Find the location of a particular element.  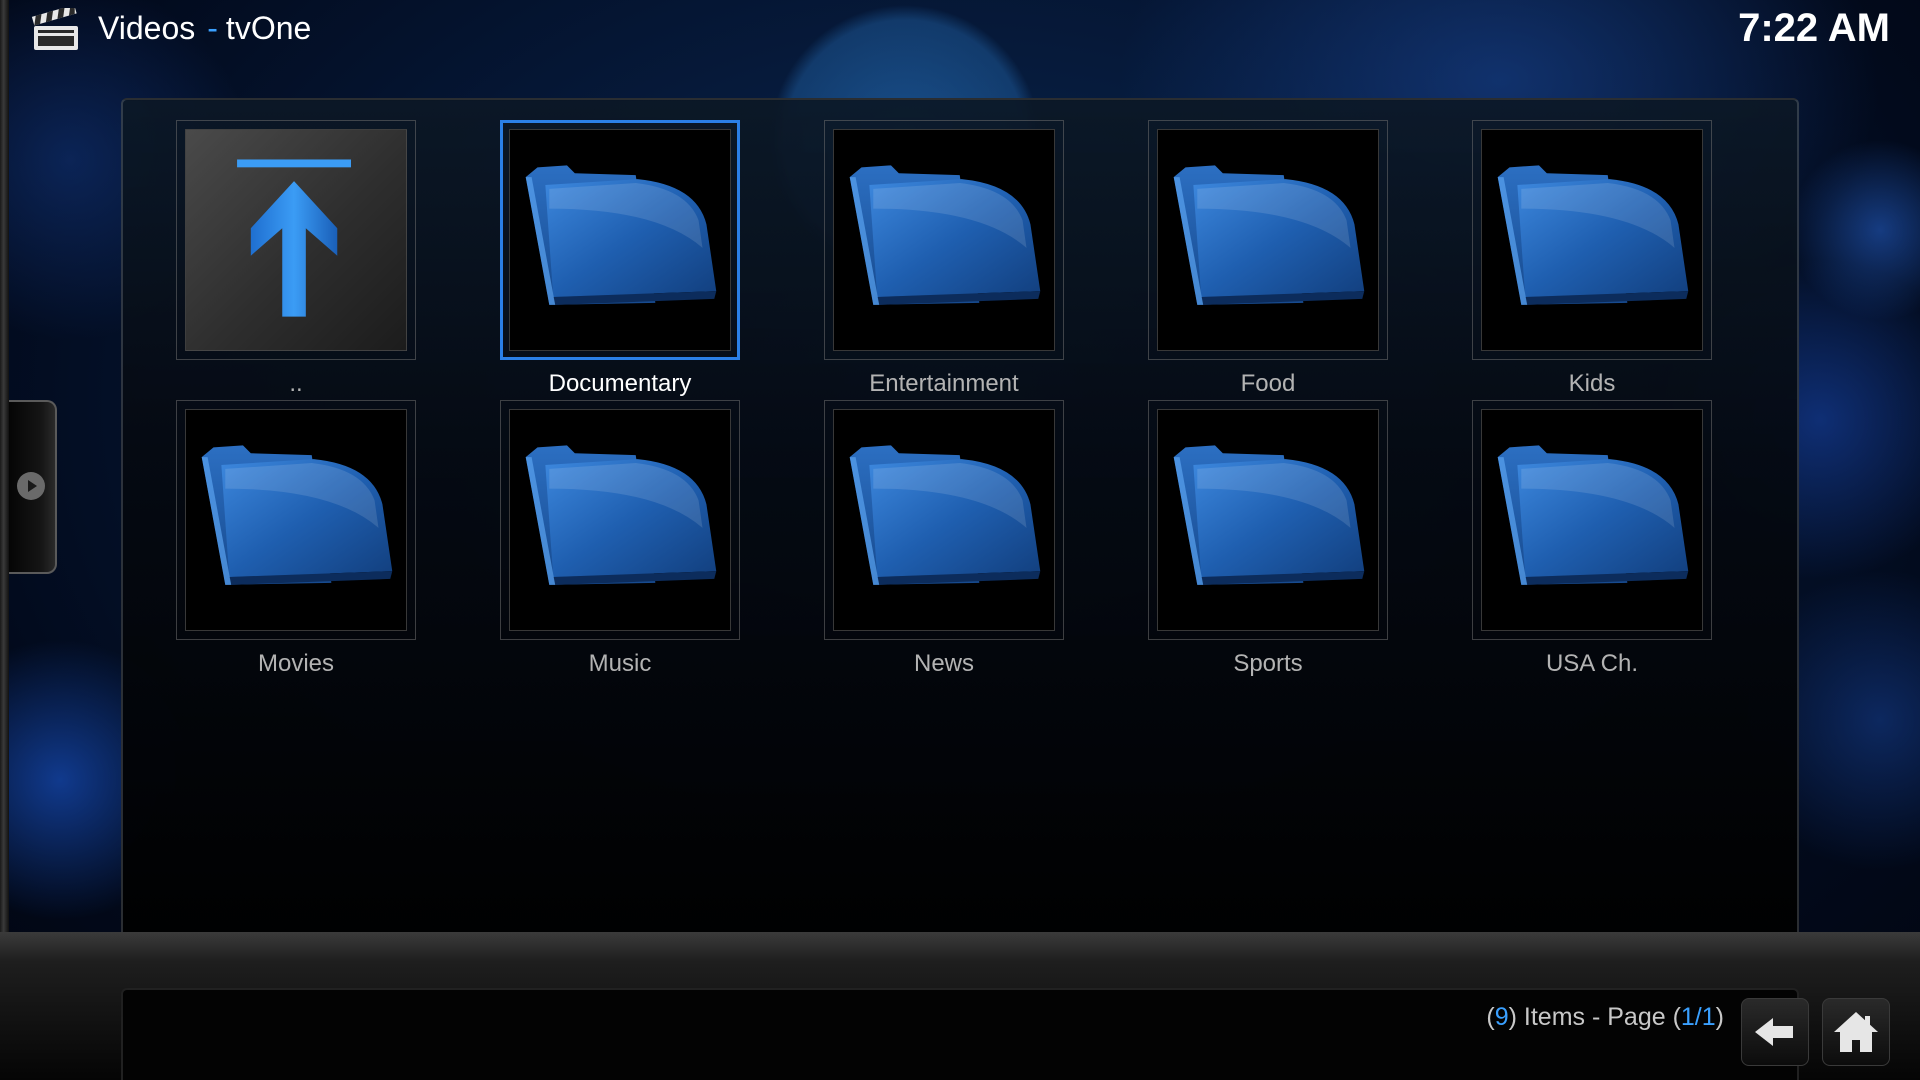

item-label: Entertainment is located at coordinates (944, 383).